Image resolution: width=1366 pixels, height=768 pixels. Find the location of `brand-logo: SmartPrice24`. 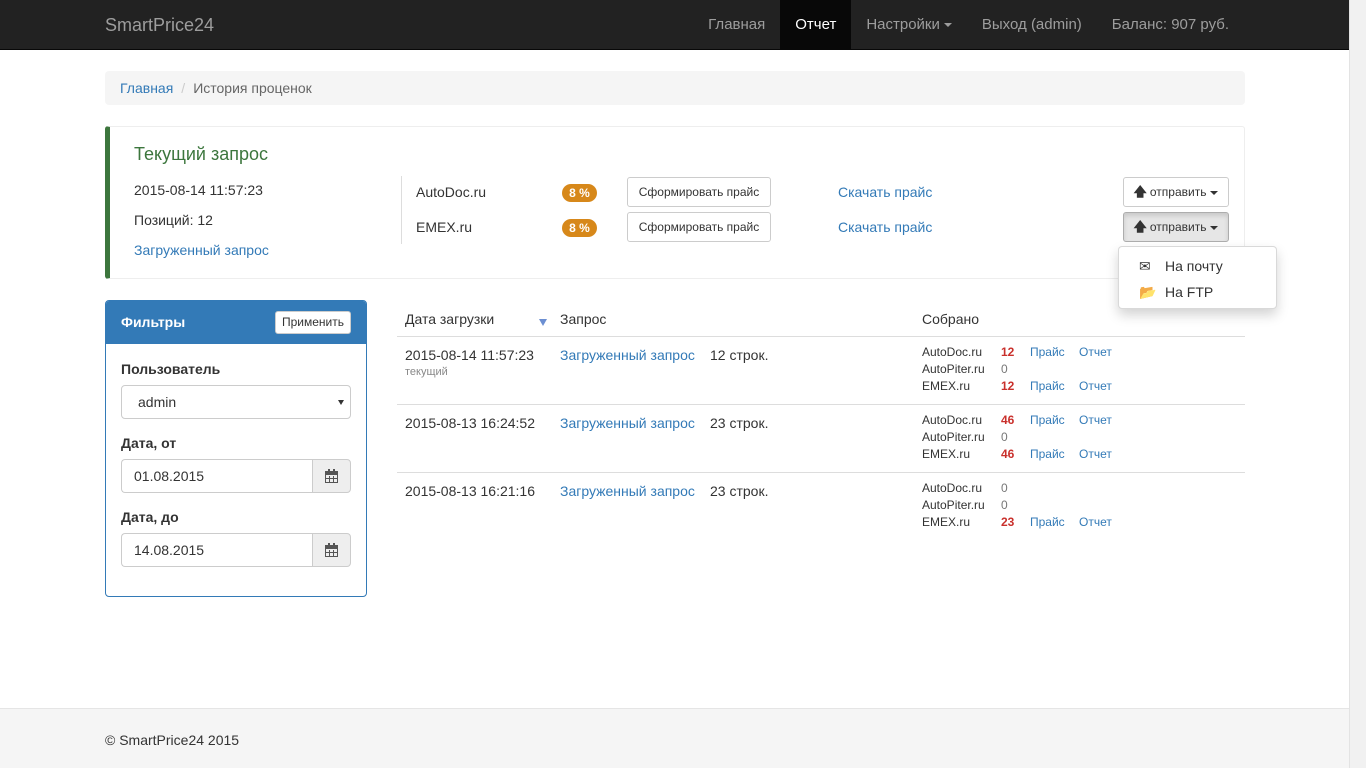

brand-logo: SmartPrice24 is located at coordinates (159, 25).